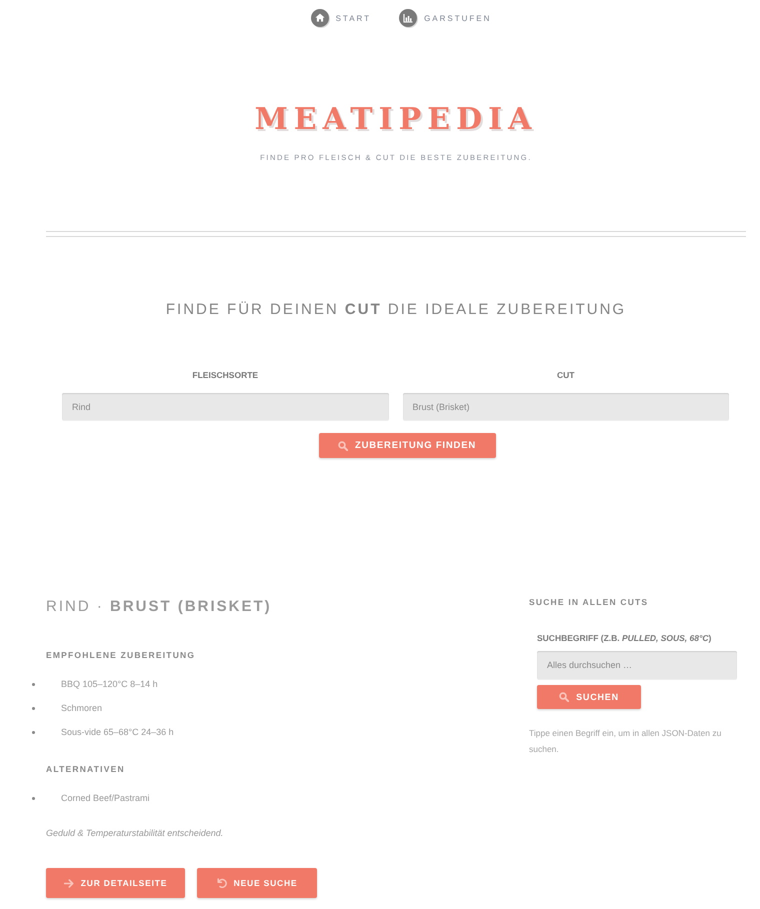 This screenshot has height=909, width=760. What do you see at coordinates (109, 684) in the screenshot?
I see `list-item: BBQ 105–120°C 8–14 h` at bounding box center [109, 684].